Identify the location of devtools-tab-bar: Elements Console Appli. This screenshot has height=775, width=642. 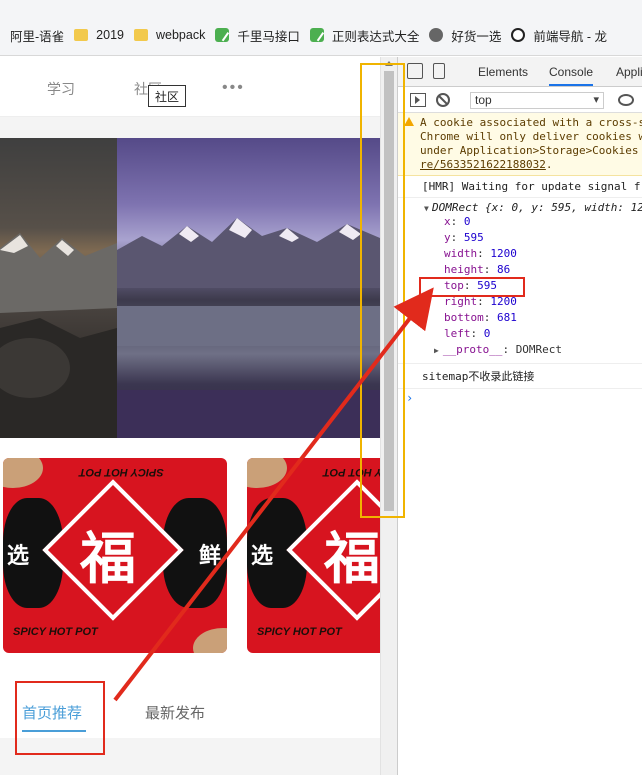
(520, 72).